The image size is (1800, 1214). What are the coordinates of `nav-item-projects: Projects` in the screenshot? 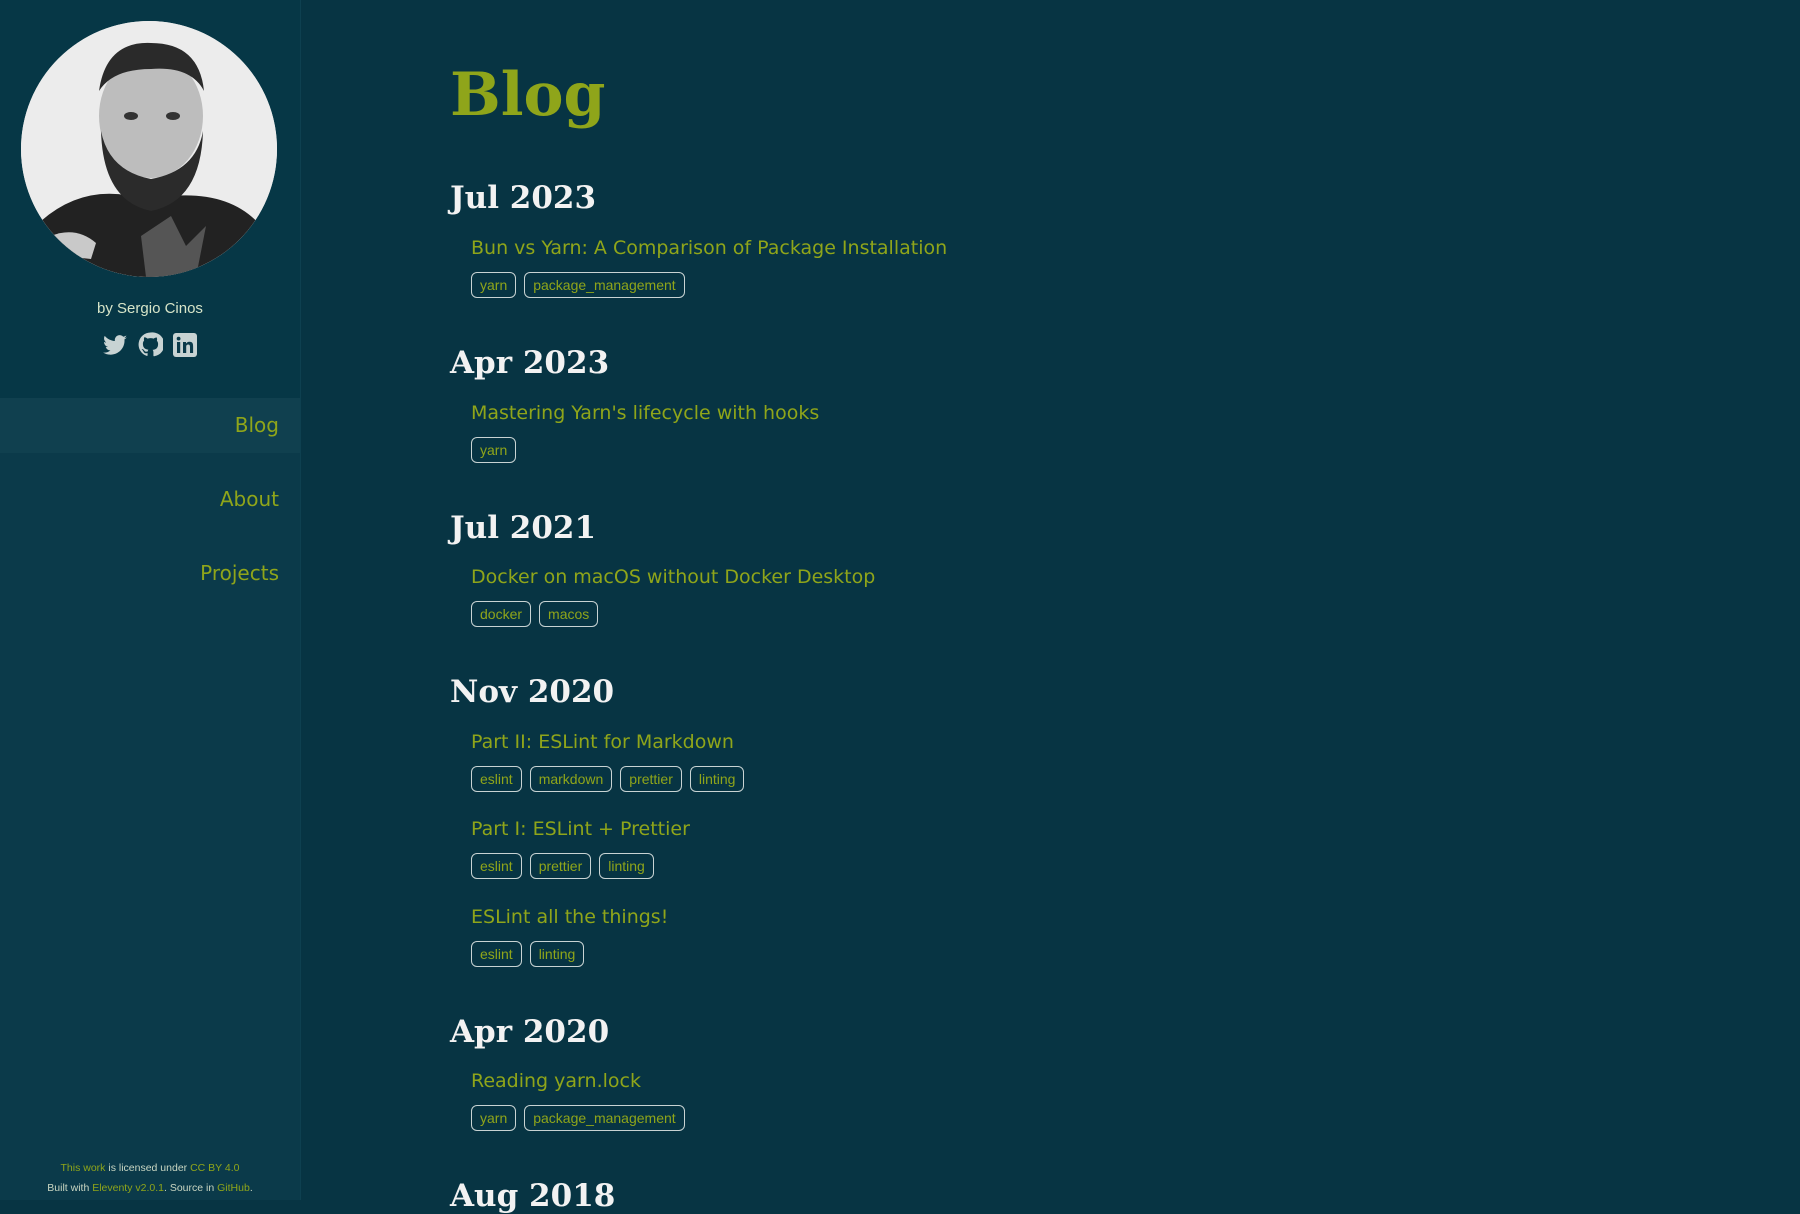 It's located at (150, 573).